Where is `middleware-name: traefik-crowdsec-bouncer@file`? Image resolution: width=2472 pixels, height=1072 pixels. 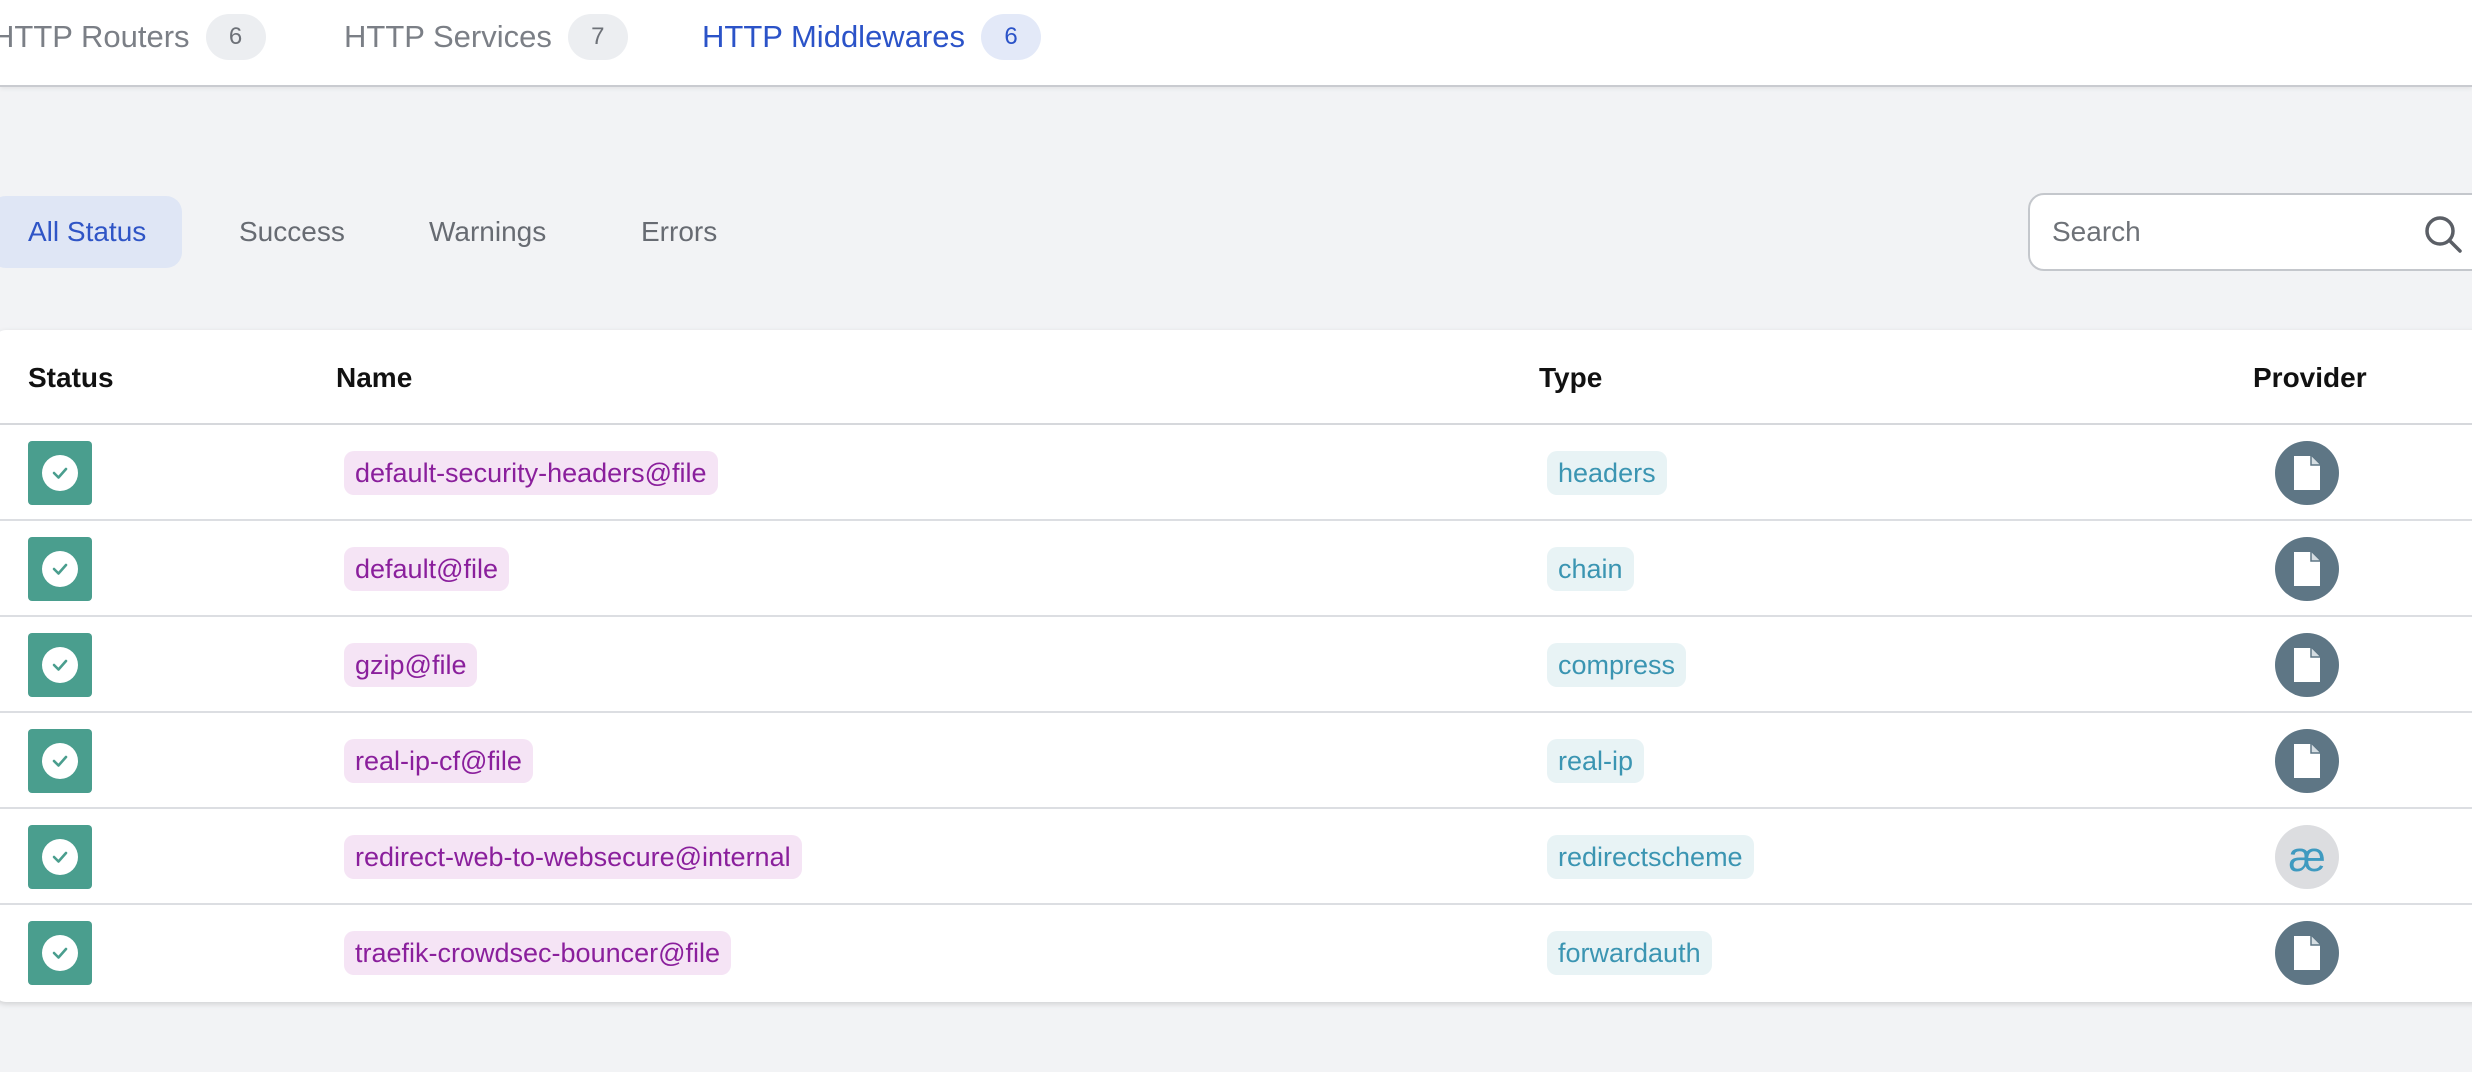
middleware-name: traefik-crowdsec-bouncer@file is located at coordinates (538, 953).